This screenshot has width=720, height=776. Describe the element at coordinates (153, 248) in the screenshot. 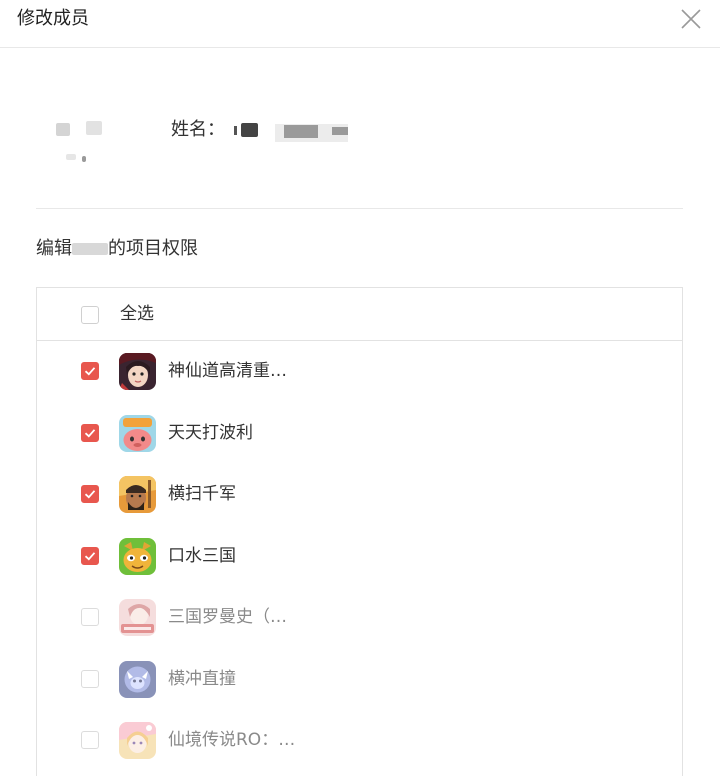

I see `permissions-title-suffix: 的项目权限` at that location.